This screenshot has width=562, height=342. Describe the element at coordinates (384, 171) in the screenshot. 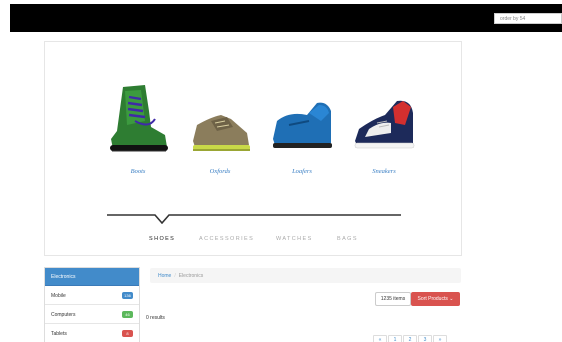

I see `product-label-sneakers: Sneakers` at that location.